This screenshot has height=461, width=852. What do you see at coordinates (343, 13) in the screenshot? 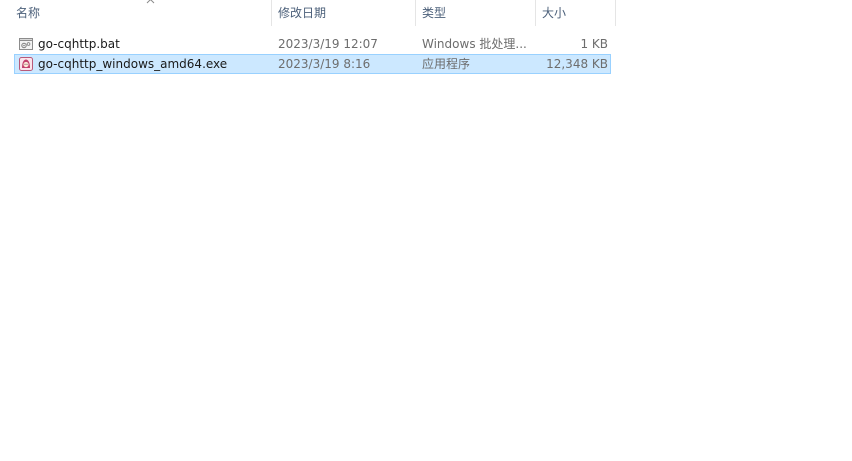
I see `column-header-date: 修改日期` at bounding box center [343, 13].